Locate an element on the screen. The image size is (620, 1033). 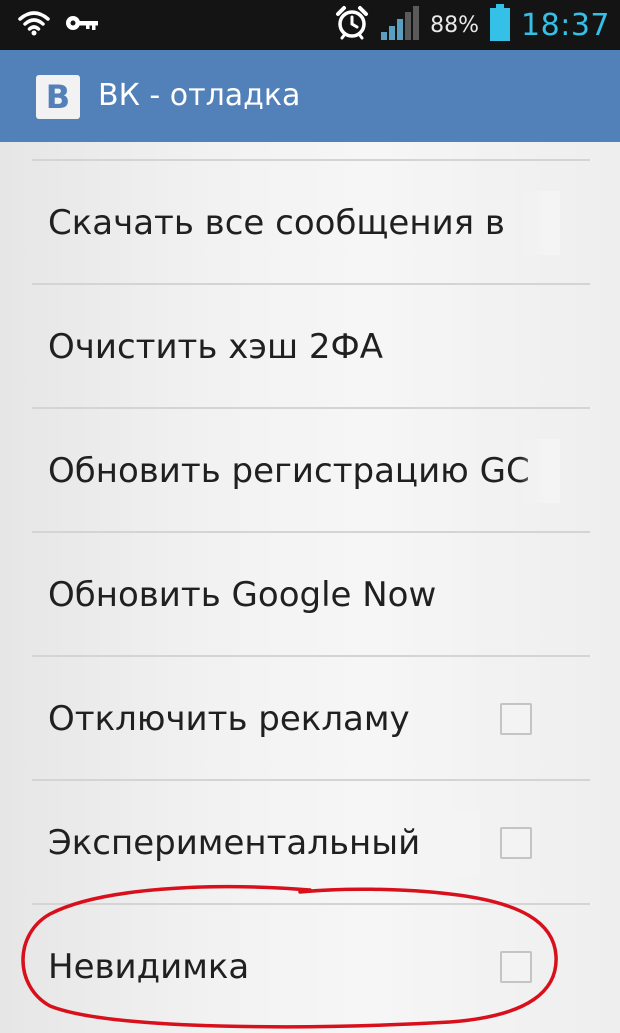
setting-label: Обновить Google Now is located at coordinates (242, 595).